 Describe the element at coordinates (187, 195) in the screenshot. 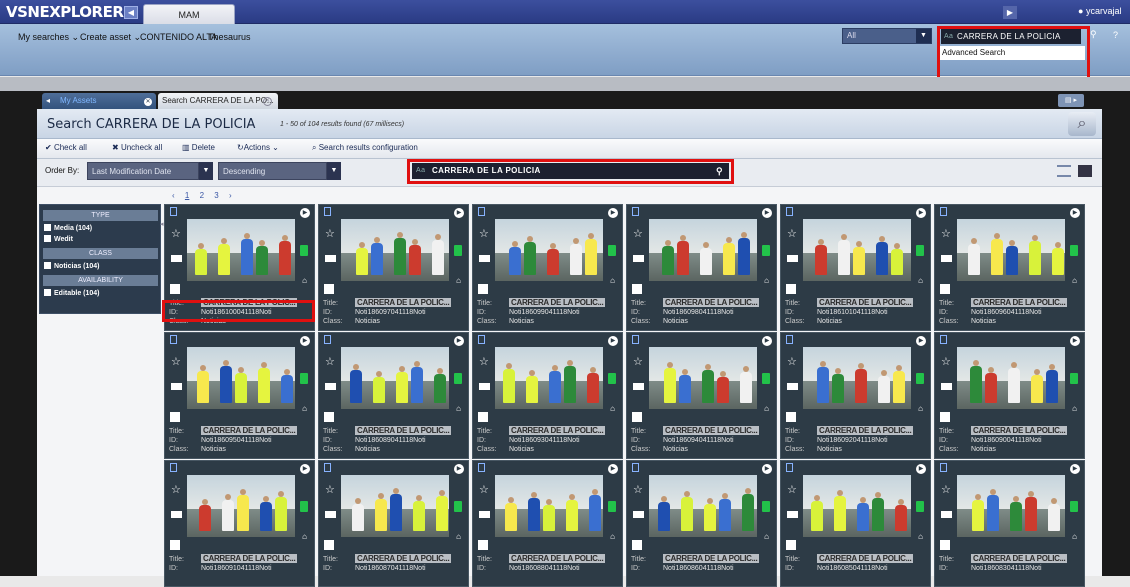

I see `page-link: 1` at that location.